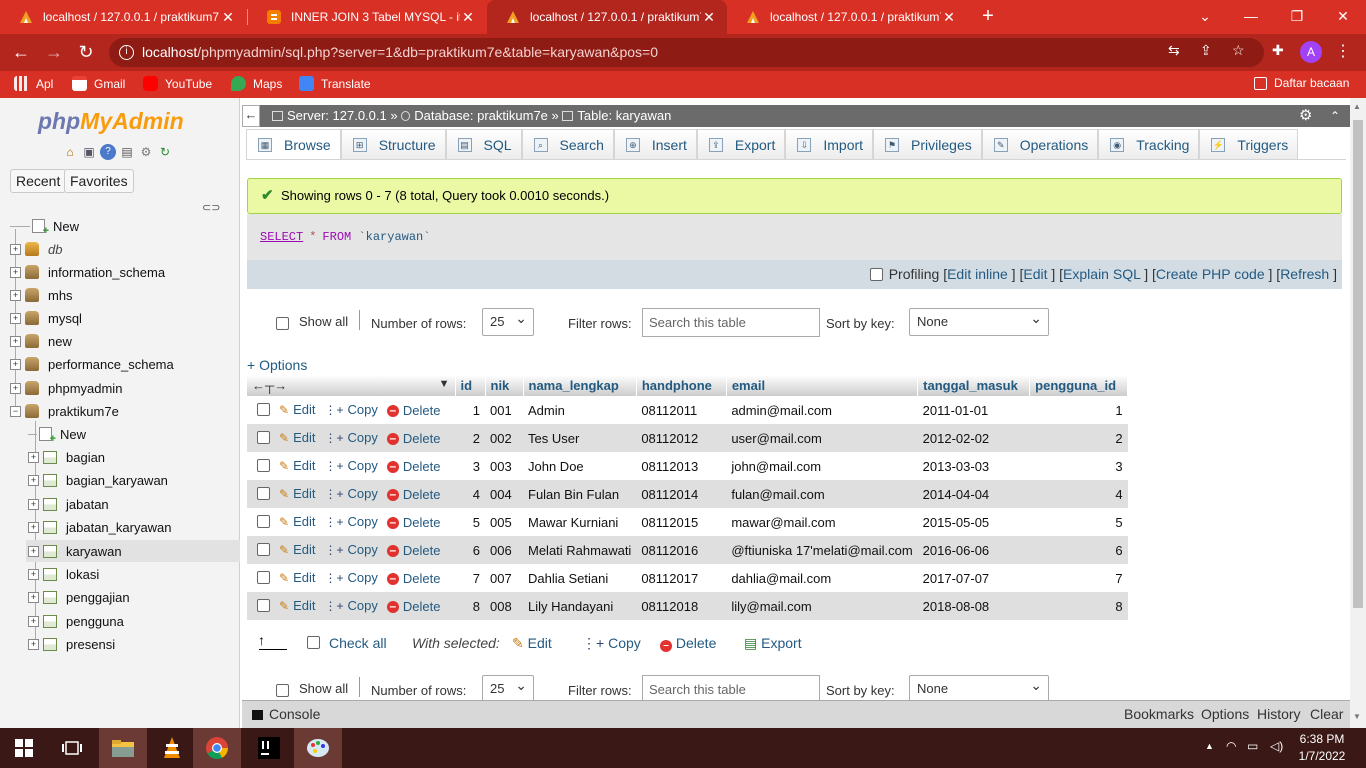 This screenshot has height=768, width=1366. What do you see at coordinates (1078, 438) in the screenshot?
I see `cell-pengguna_id: 2` at bounding box center [1078, 438].